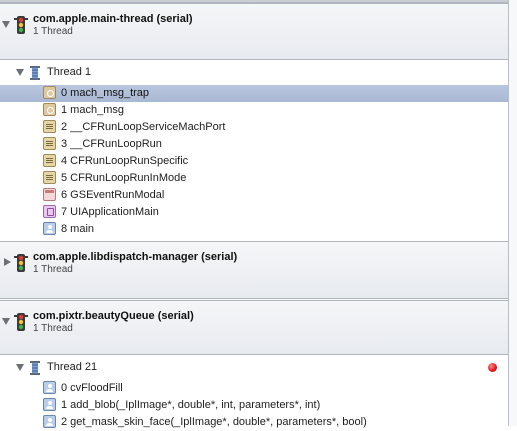  What do you see at coordinates (492, 367) in the screenshot?
I see `breakpoint-indicator-icon` at bounding box center [492, 367].